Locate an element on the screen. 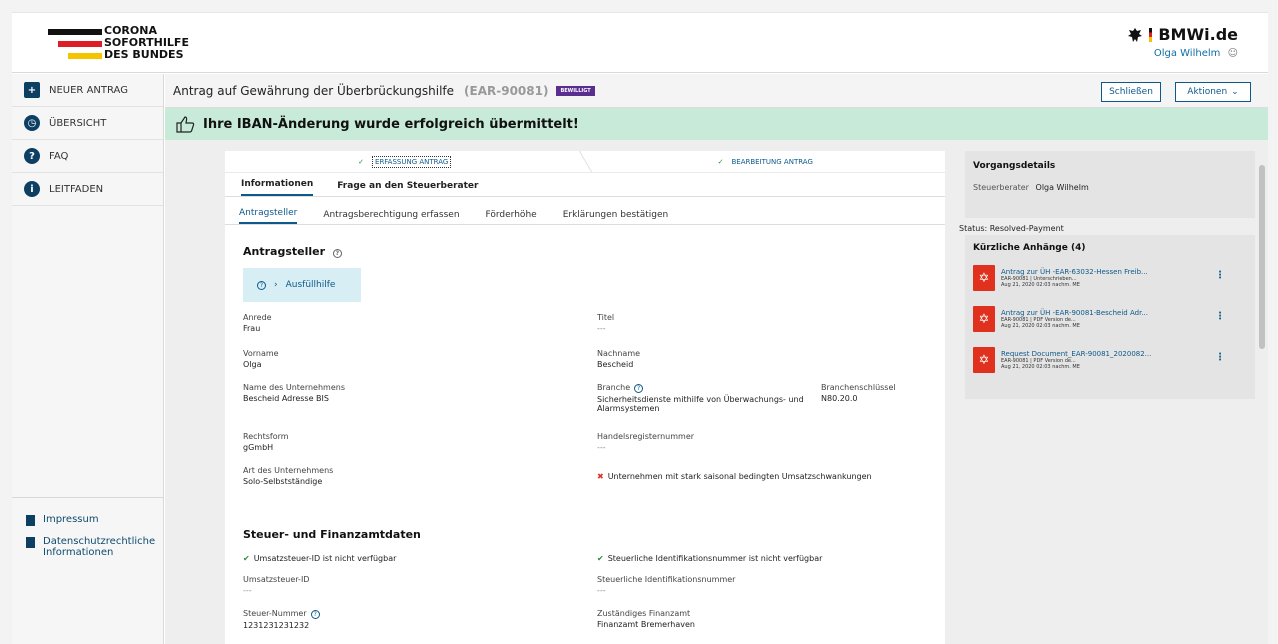 The image size is (1278, 644). ausfuellhilfe-toggle: ? › Ausfüllhilfe is located at coordinates (302, 285).